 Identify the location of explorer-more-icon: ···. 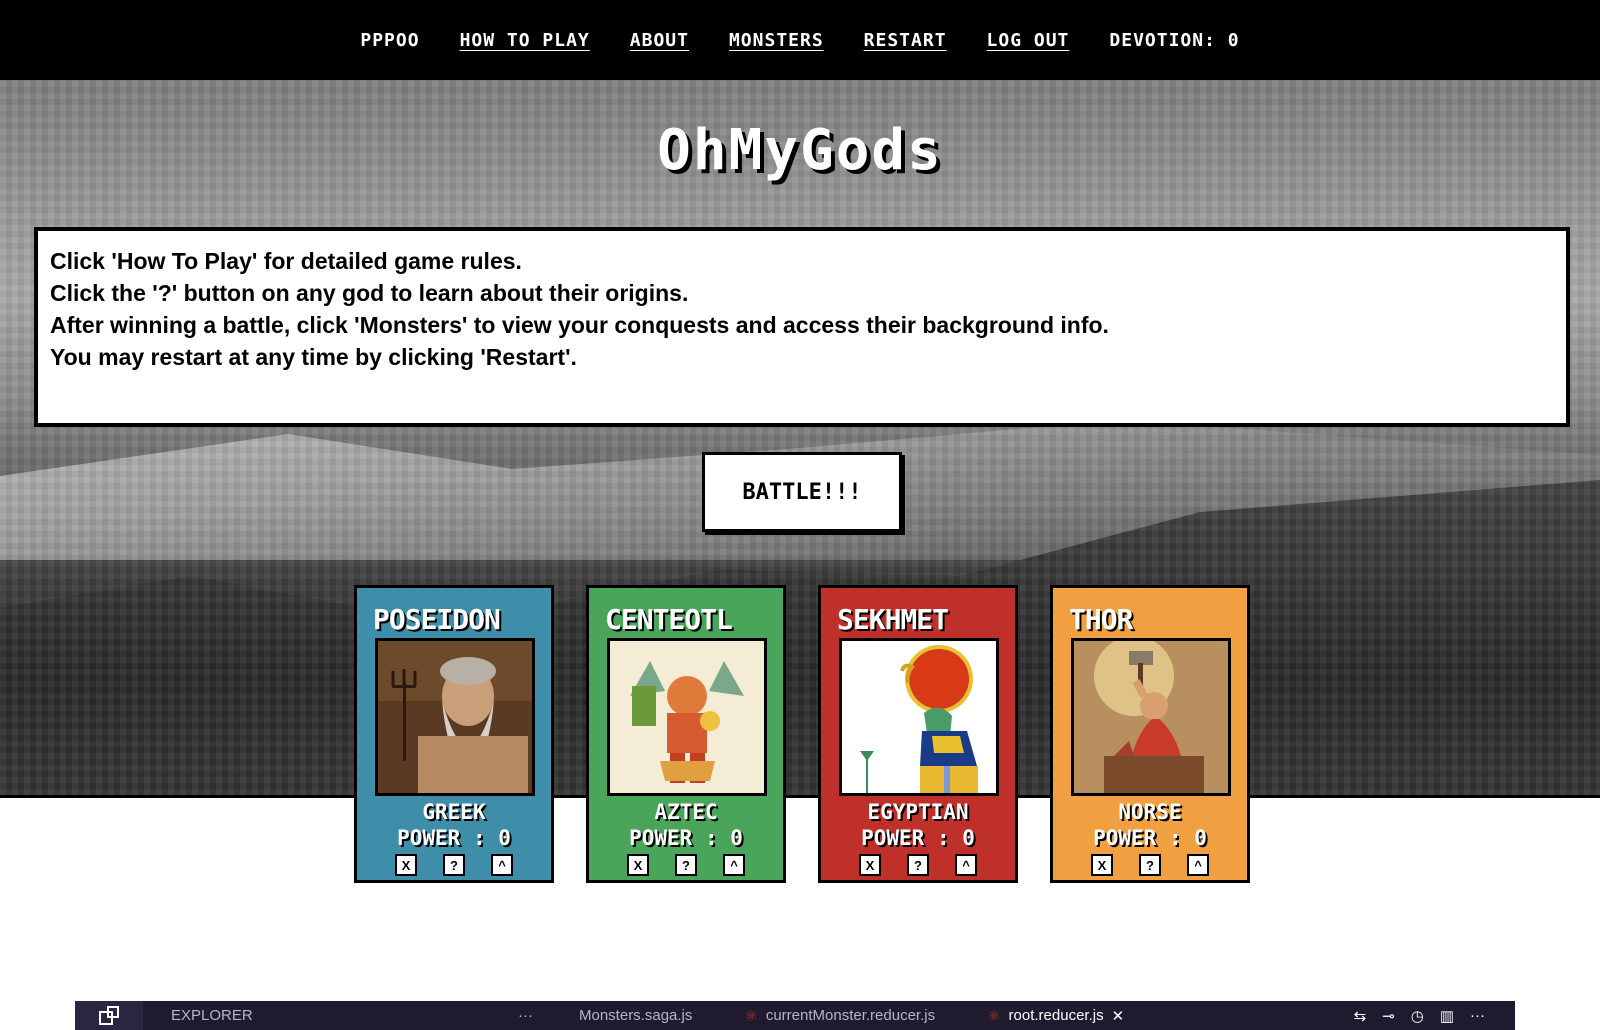
(525, 1015).